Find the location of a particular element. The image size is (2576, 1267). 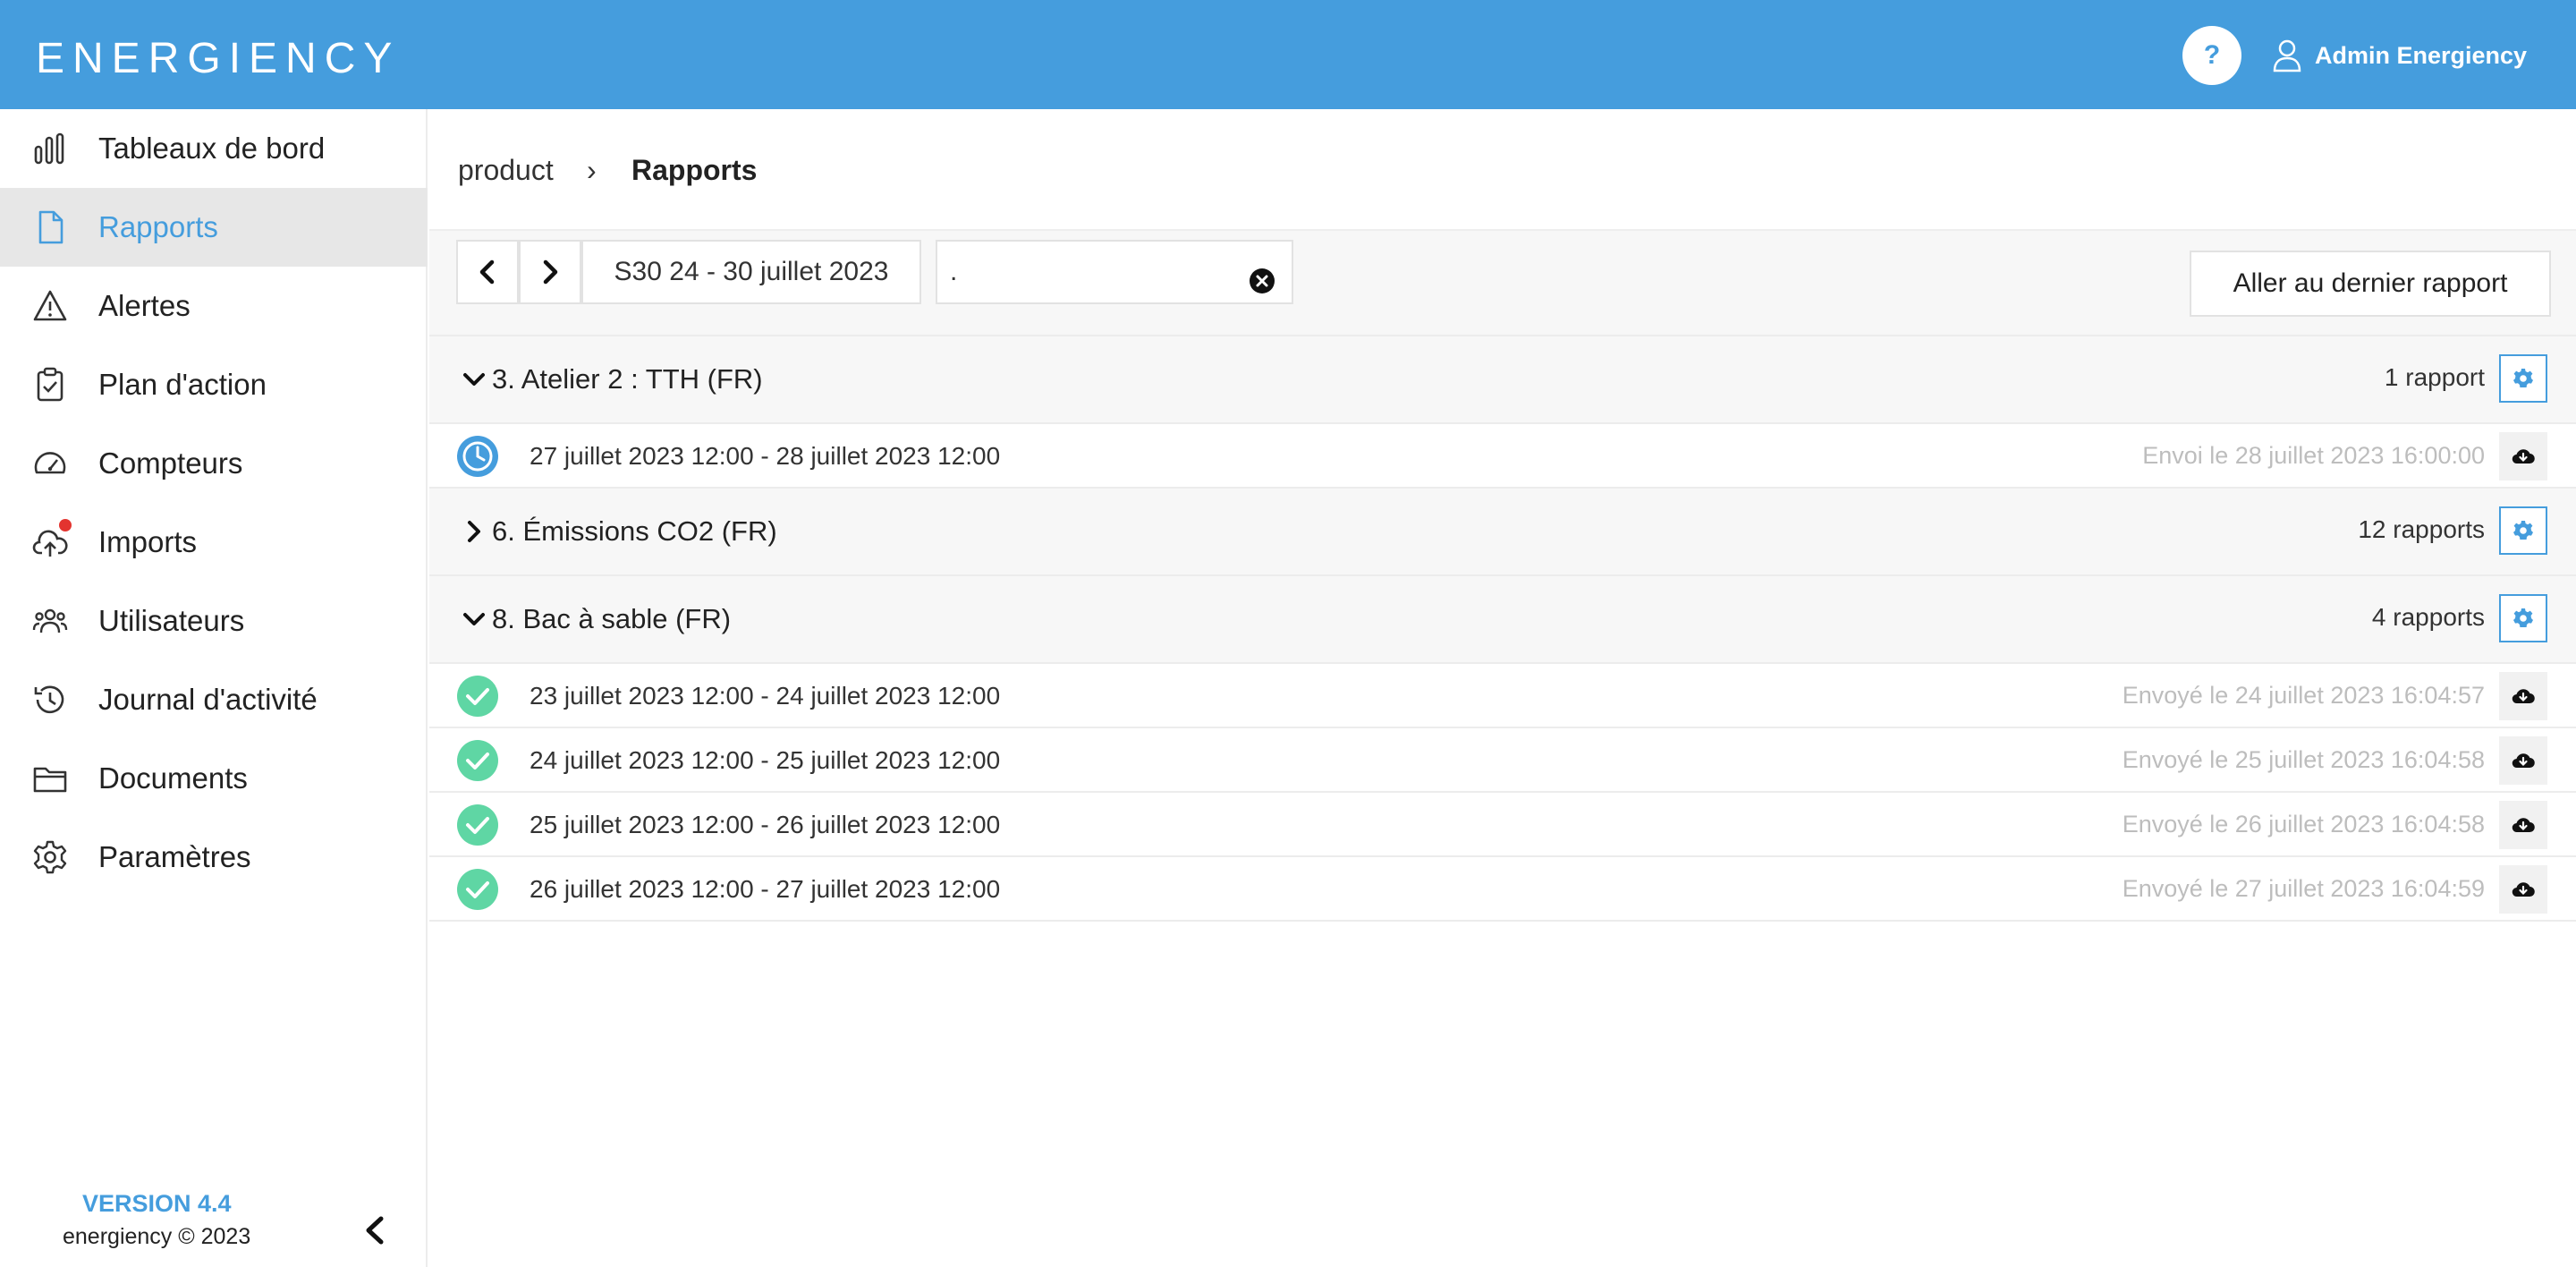

sidebar-item-rapports: Rapports is located at coordinates (214, 228).